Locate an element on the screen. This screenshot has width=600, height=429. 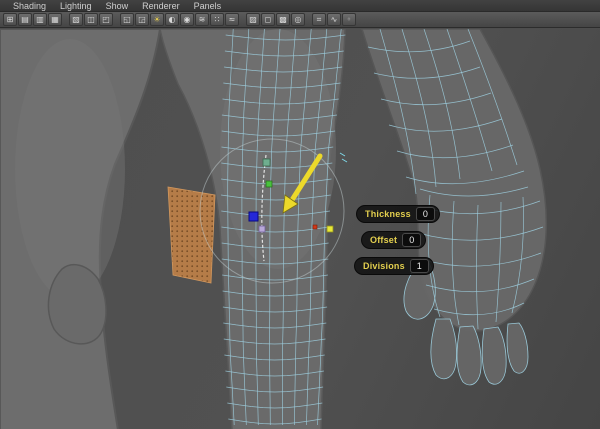
menu-show: Show is located at coordinates (117, 6).